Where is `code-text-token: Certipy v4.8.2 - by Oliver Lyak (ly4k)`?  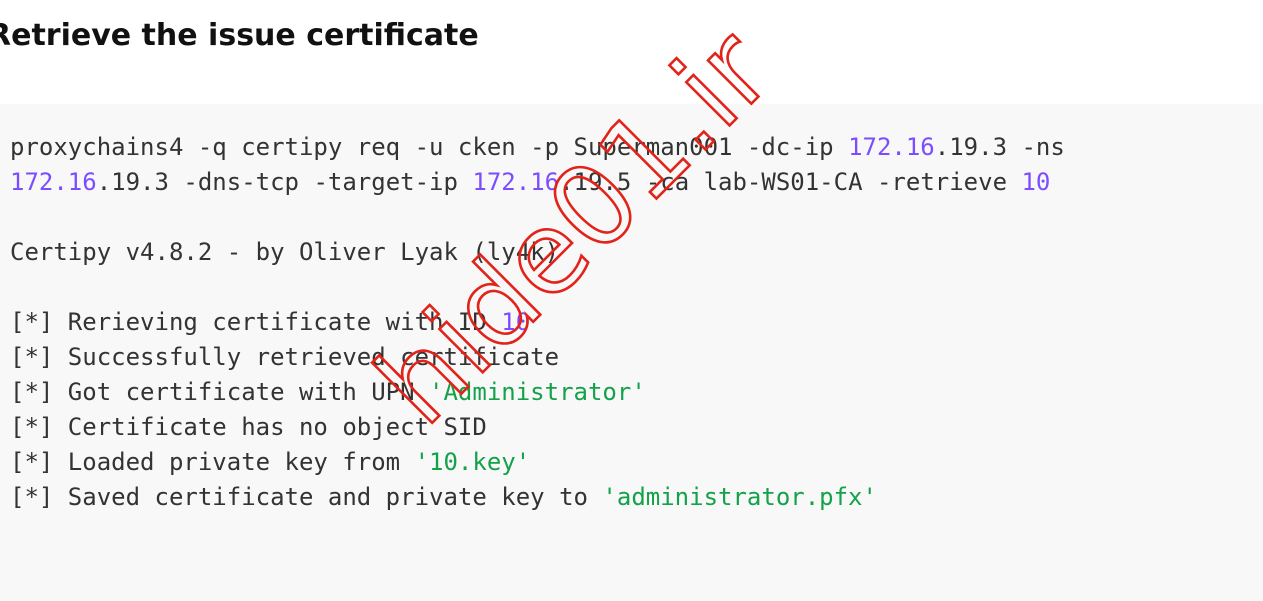
code-text-token: Certipy v4.8.2 - by Oliver Lyak (ly4k) is located at coordinates (285, 252).